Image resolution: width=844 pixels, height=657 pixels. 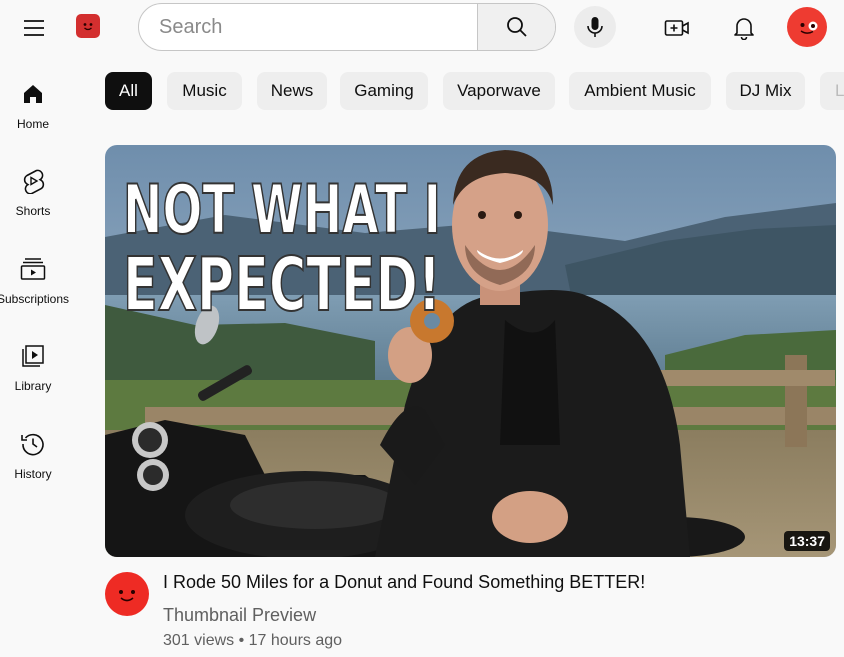 I want to click on chip-label: L, so click(x=839, y=90).